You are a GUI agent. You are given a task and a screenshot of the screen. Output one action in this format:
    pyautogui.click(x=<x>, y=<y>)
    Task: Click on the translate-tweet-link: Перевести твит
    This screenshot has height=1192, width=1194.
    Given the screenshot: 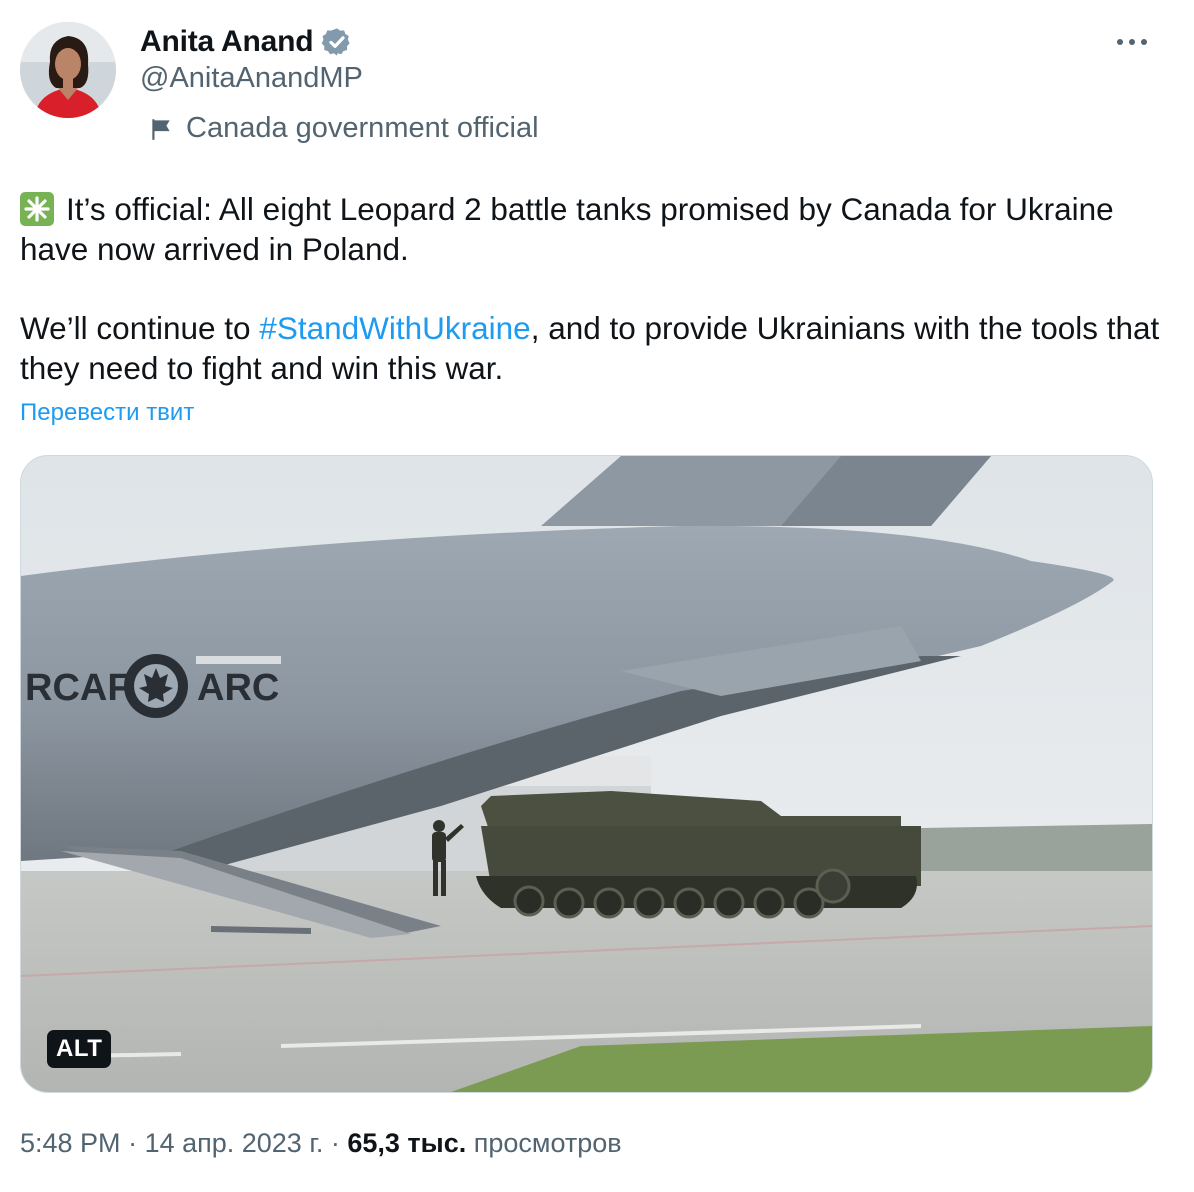 What is the action you would take?
    pyautogui.click(x=107, y=413)
    